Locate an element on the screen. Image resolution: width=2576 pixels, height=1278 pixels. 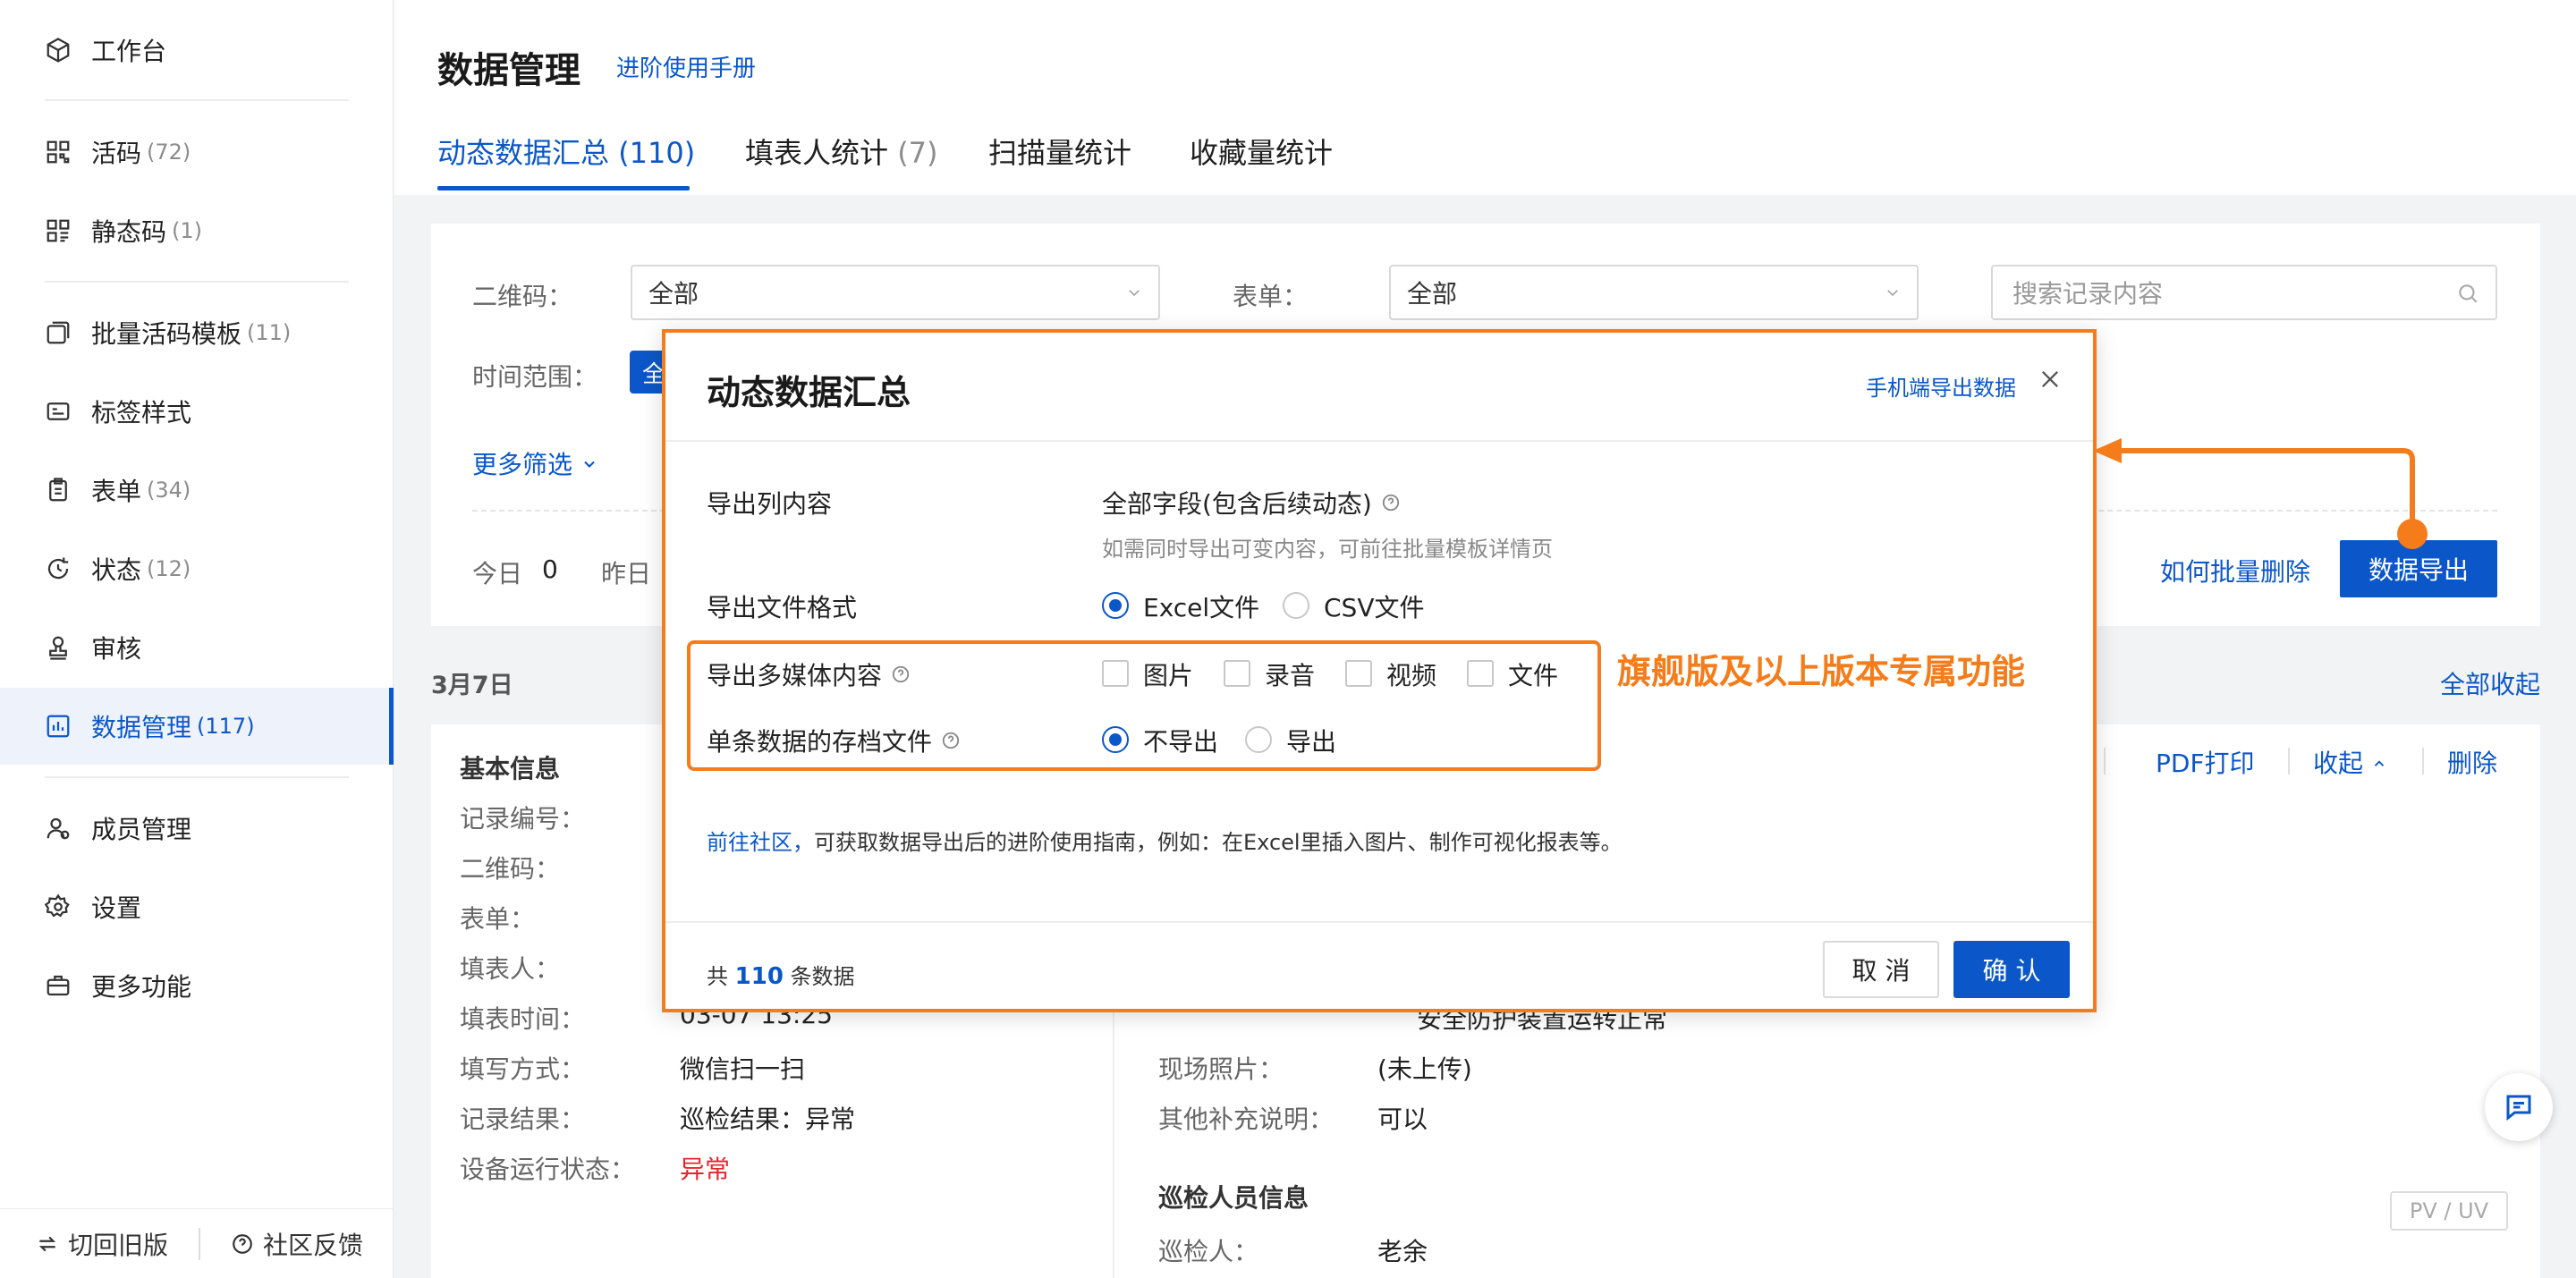
inspector-info-title: 巡检人员信息 is located at coordinates (1233, 1198).